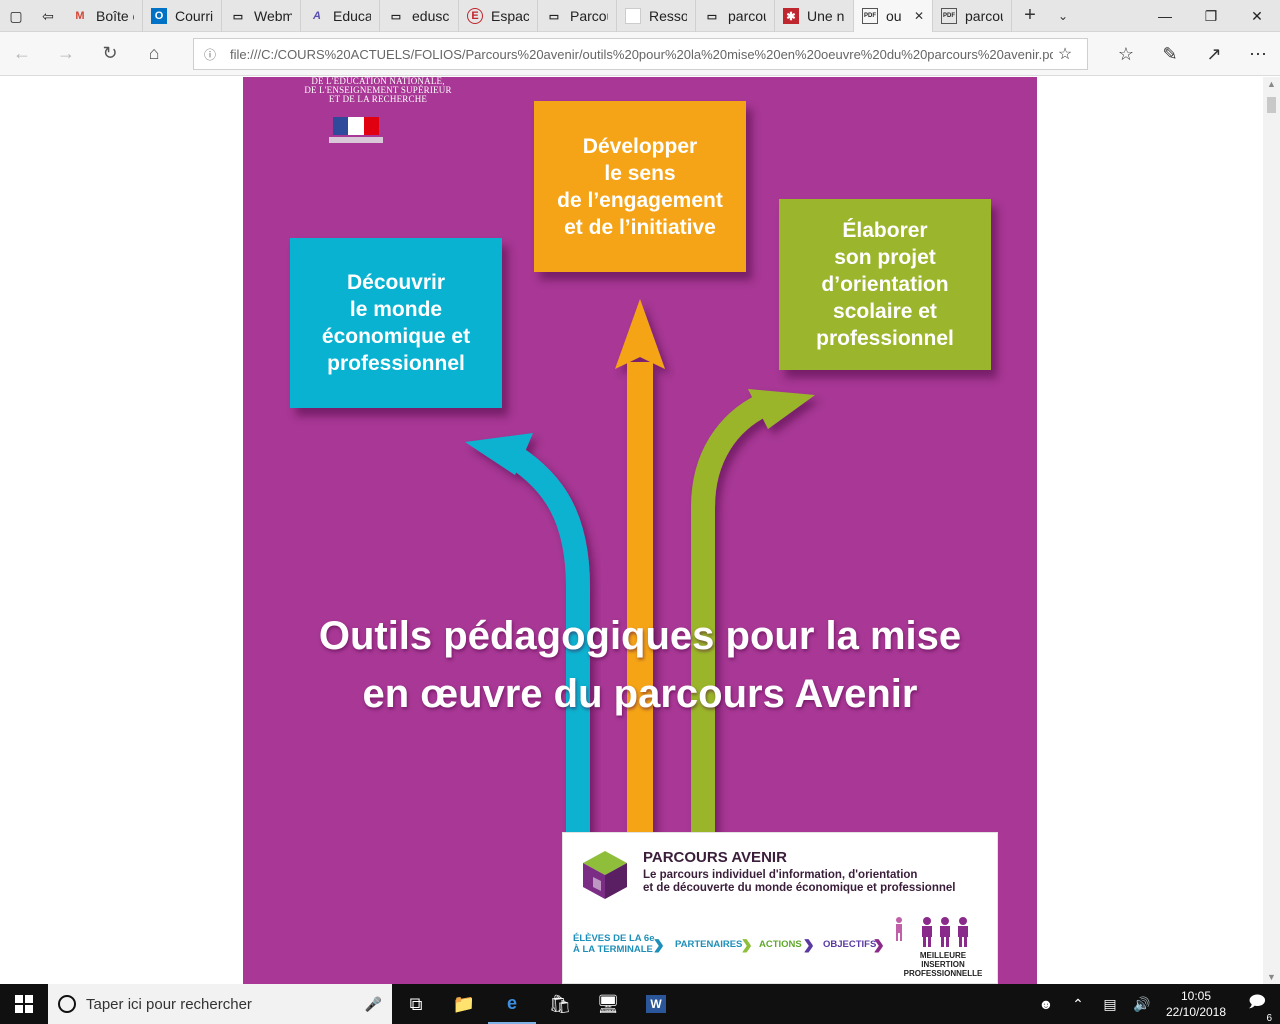 Image resolution: width=1280 pixels, height=1024 pixels. I want to click on flow-eleves: ÉLÈVES DE LA 6e À LA TERMINALE, so click(613, 944).